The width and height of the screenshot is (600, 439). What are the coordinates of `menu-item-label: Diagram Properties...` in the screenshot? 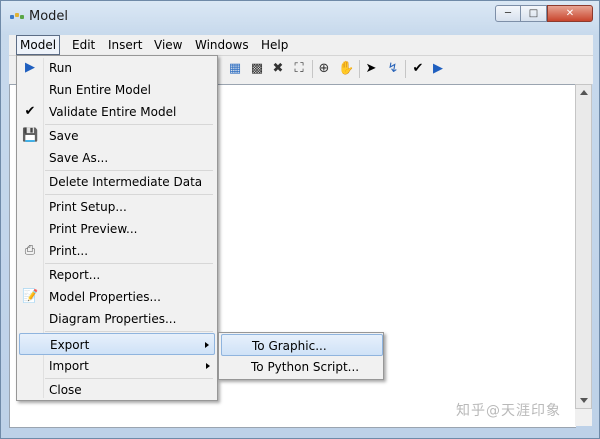 It's located at (113, 319).